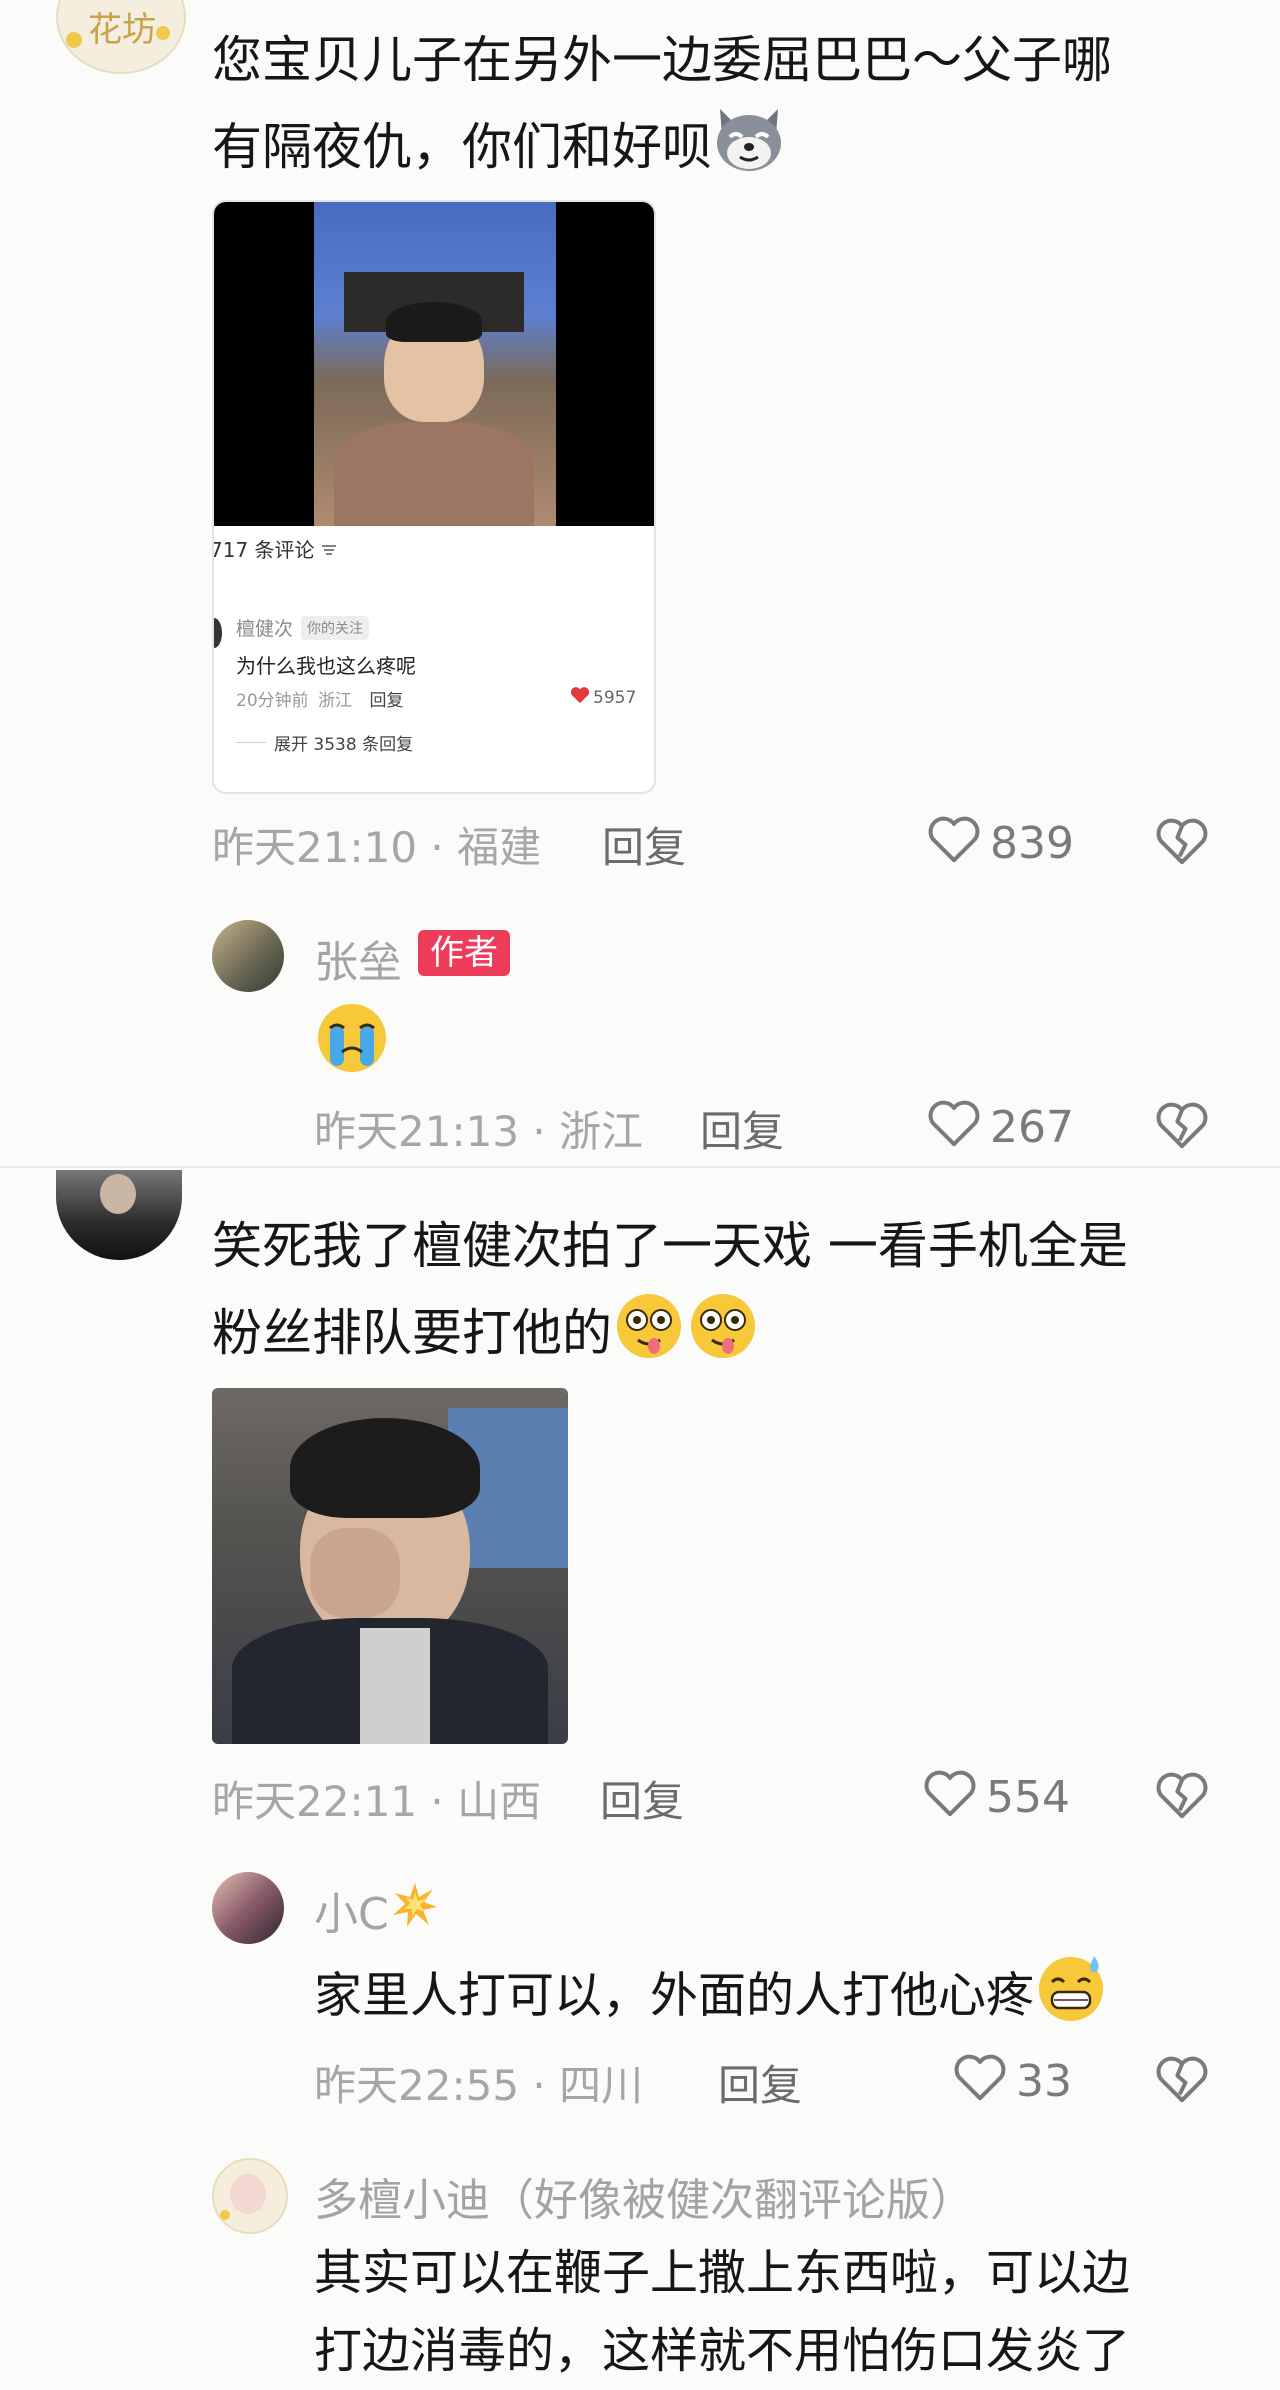  What do you see at coordinates (218, 633) in the screenshot?
I see `inner-avatar` at bounding box center [218, 633].